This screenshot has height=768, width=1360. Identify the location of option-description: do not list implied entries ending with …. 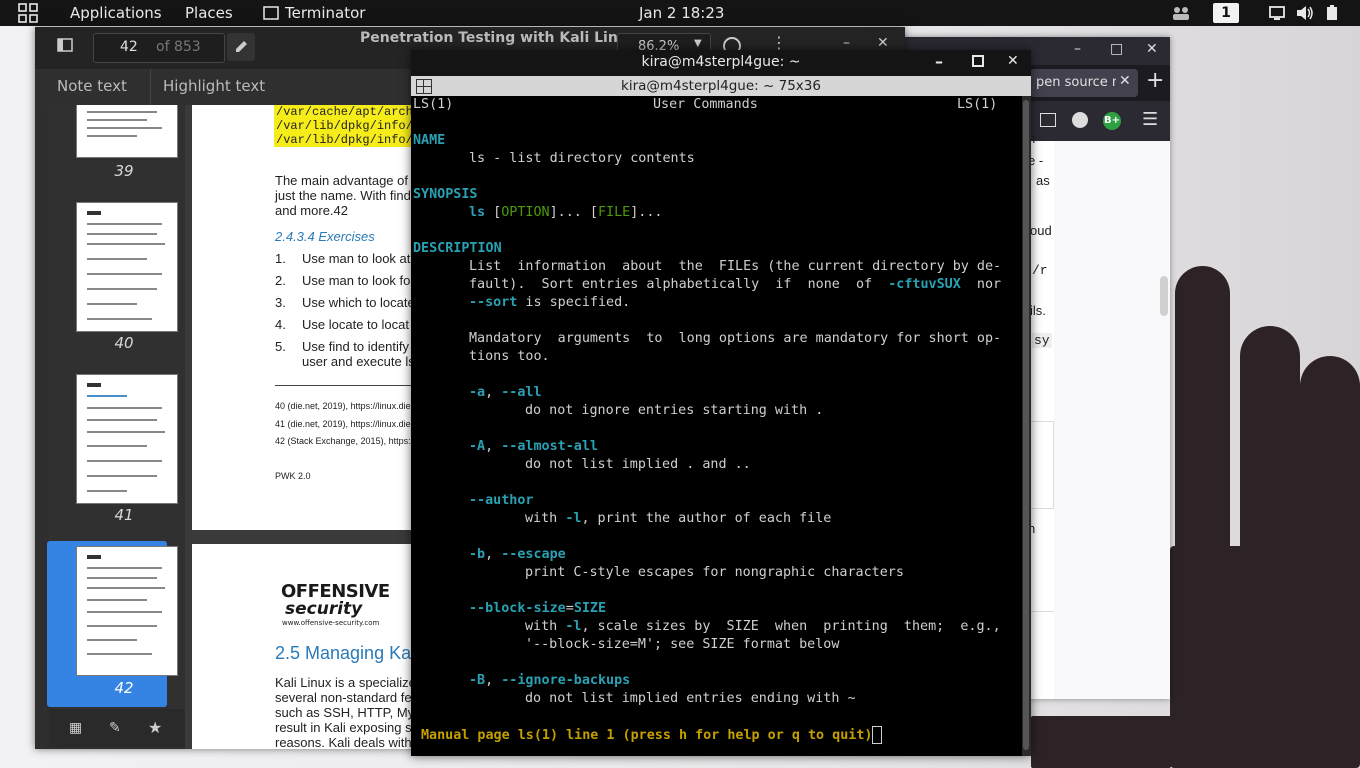
(690, 698).